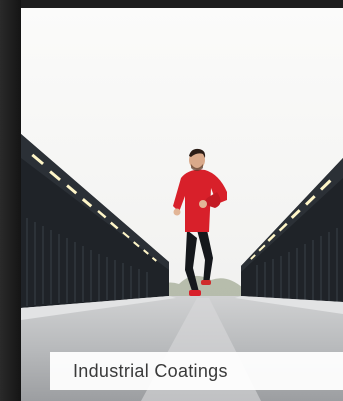 The height and width of the screenshot is (401, 343). I want to click on caption-bar: Industrial Coatings, so click(196, 371).